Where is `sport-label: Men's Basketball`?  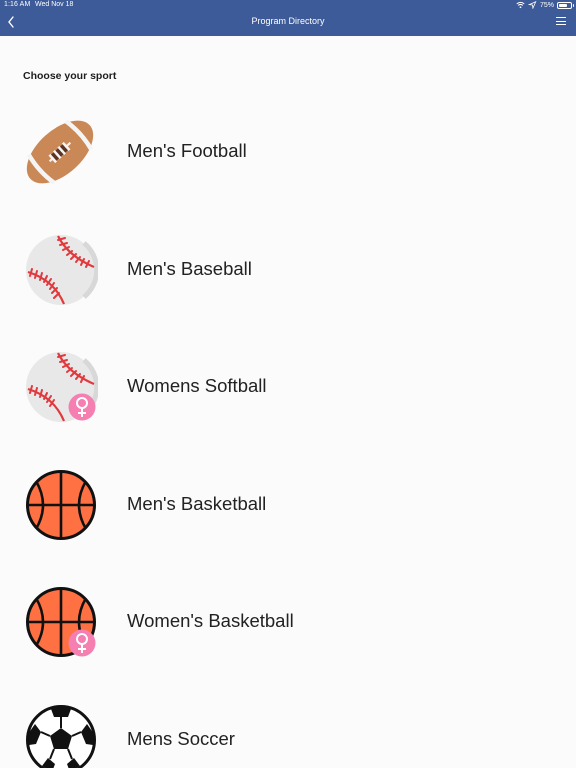 sport-label: Men's Basketball is located at coordinates (197, 503).